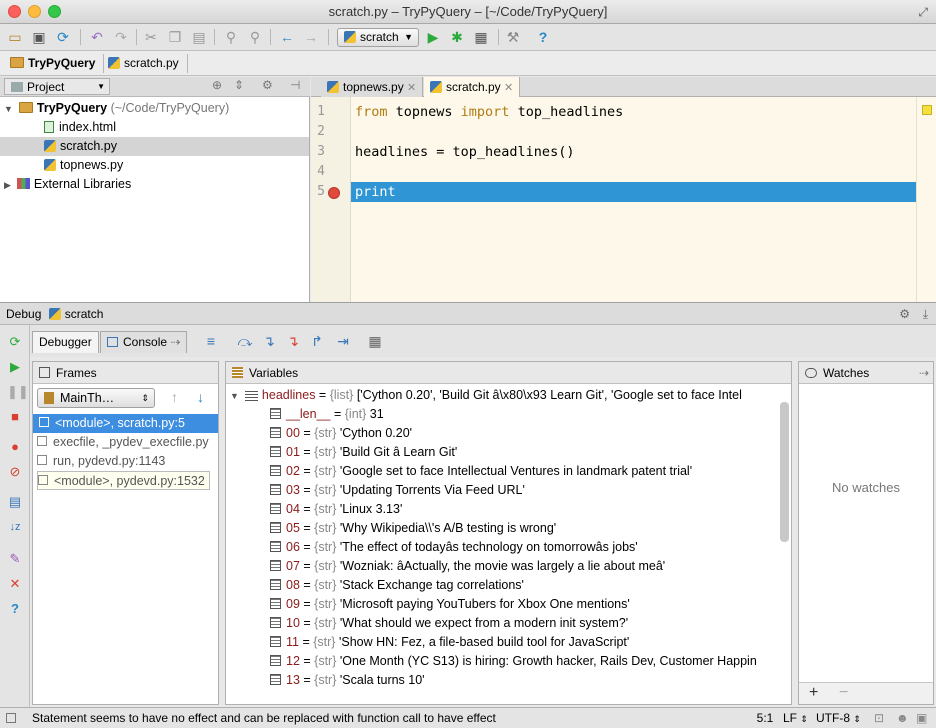 Image resolution: width=936 pixels, height=728 pixels. Describe the element at coordinates (295, 85) in the screenshot. I see `hide-panel-icon: ⊣` at that location.